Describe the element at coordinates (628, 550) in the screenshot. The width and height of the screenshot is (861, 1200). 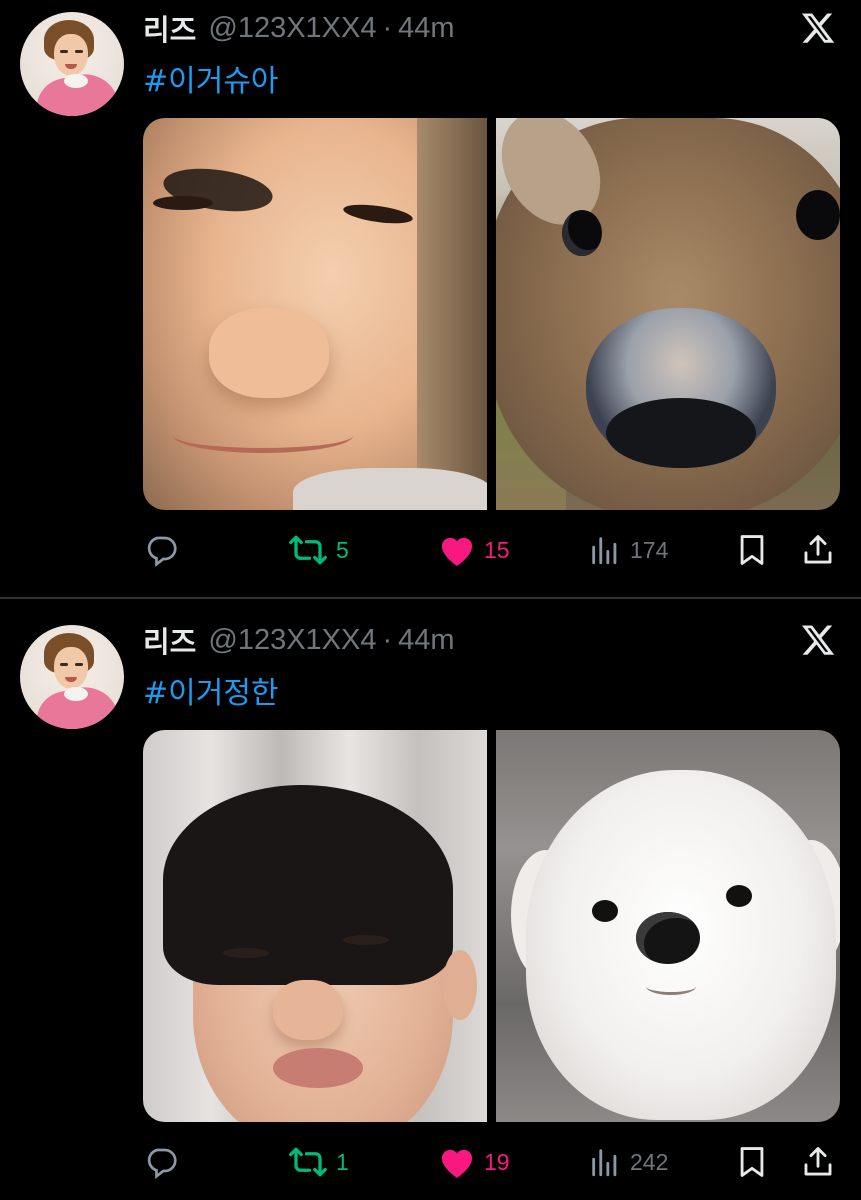
I see `views-button: 174` at that location.